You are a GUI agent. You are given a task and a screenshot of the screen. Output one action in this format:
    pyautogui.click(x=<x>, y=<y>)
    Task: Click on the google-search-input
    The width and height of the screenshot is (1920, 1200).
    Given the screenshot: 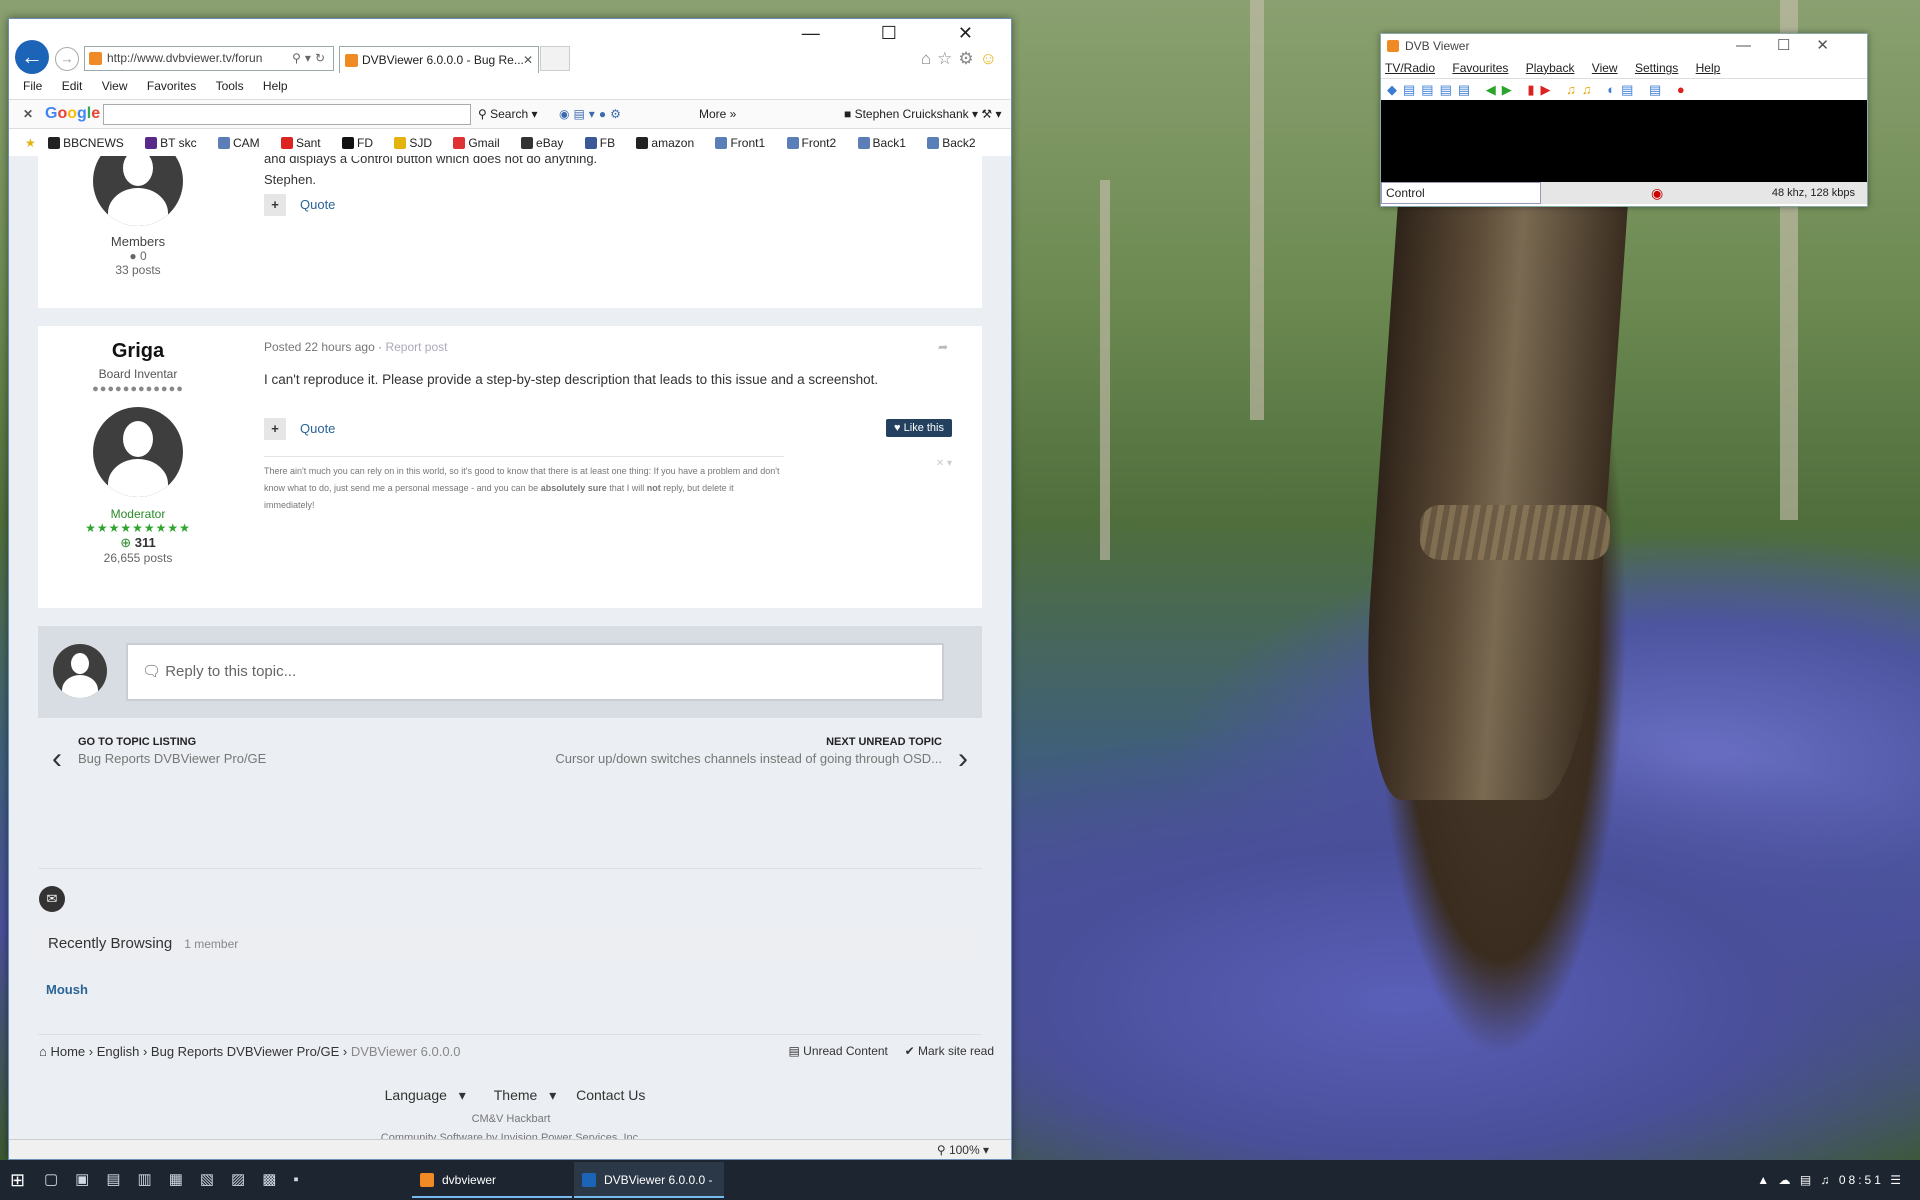 What is the action you would take?
    pyautogui.click(x=287, y=114)
    